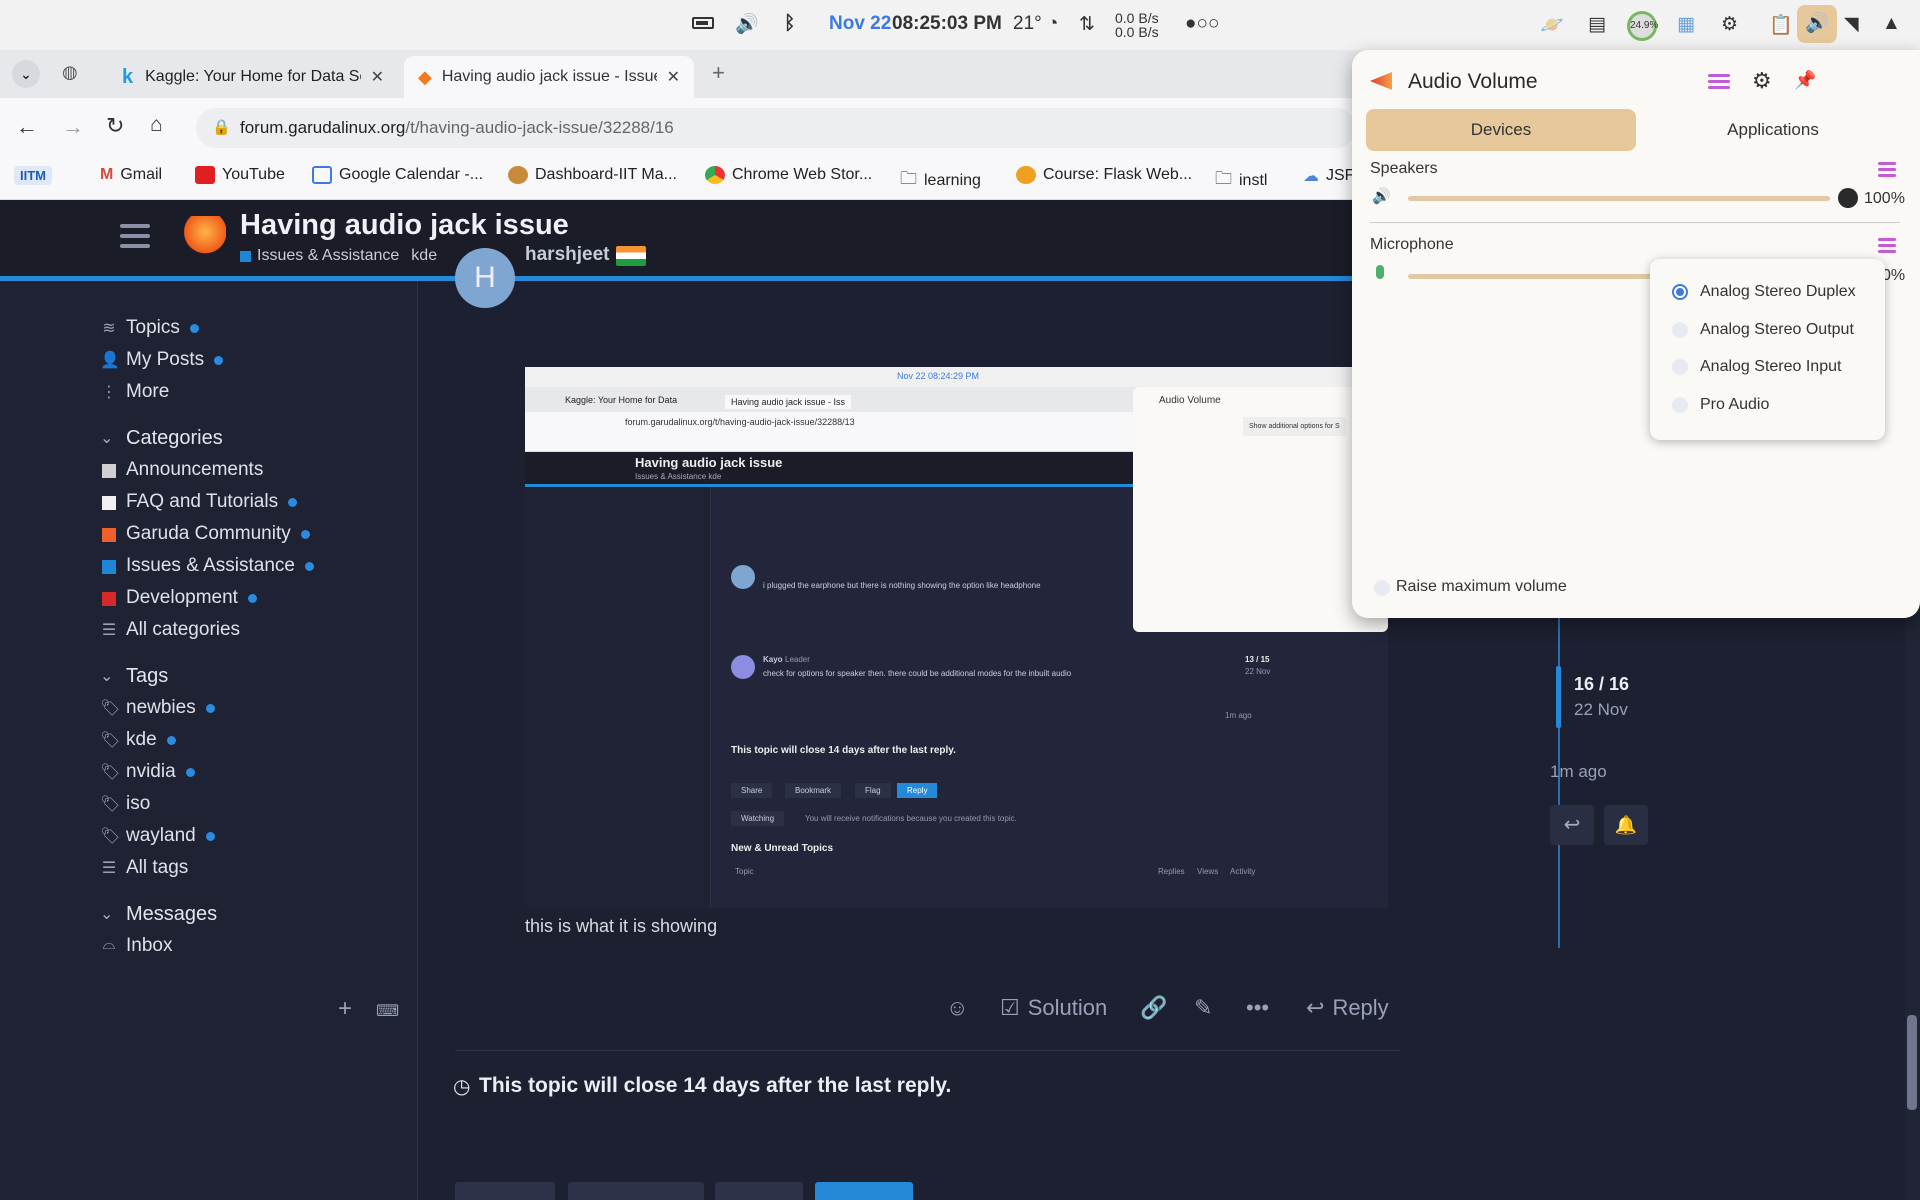 Image resolution: width=1920 pixels, height=1200 pixels. What do you see at coordinates (1912, 1062) in the screenshot?
I see `page-scrollbar-thumb` at bounding box center [1912, 1062].